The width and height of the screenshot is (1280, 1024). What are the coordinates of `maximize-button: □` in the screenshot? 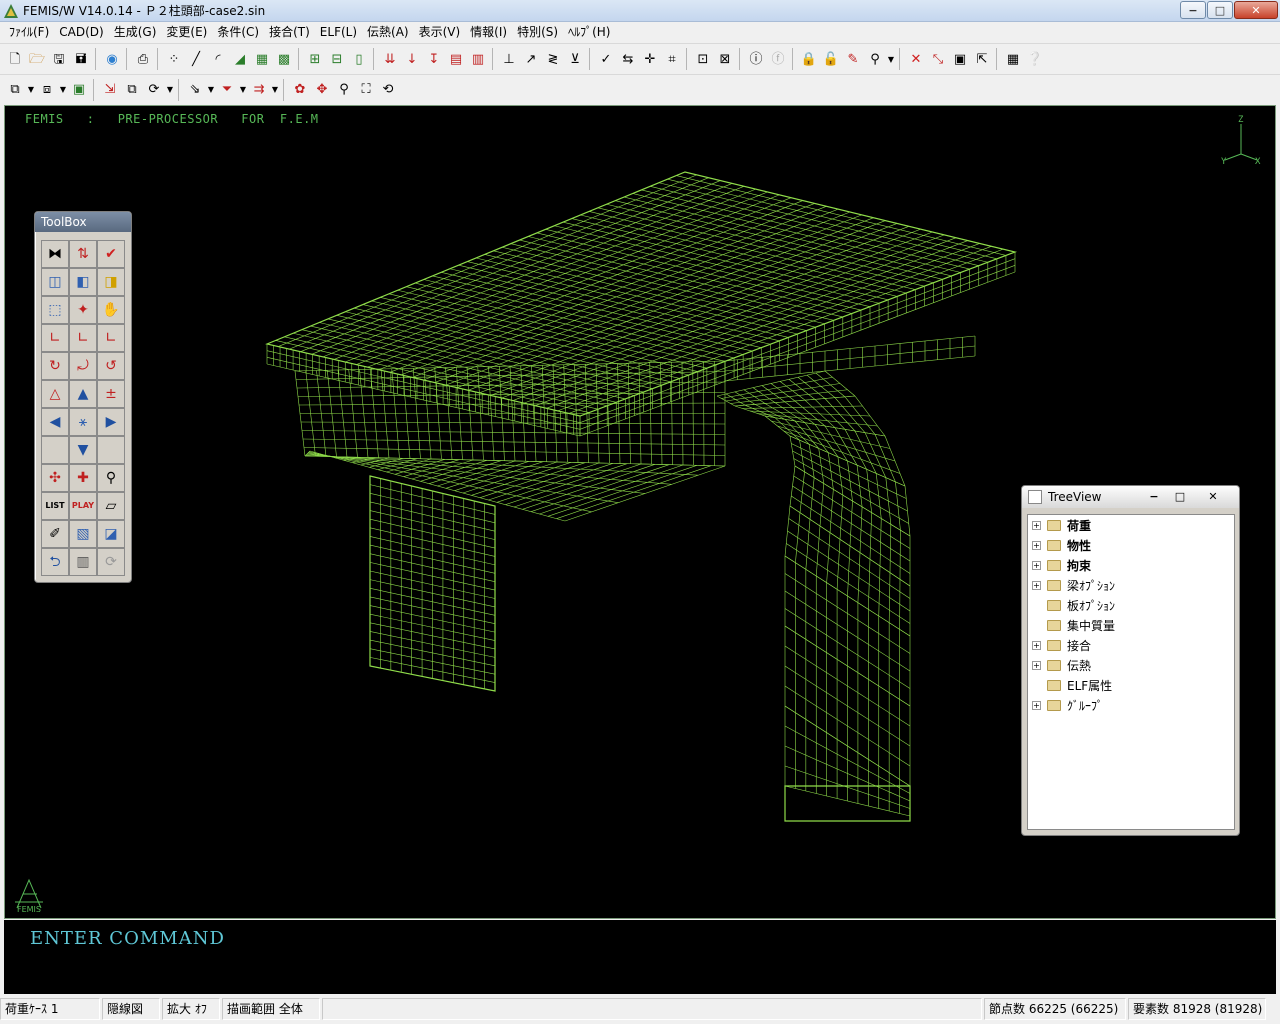 It's located at (1220, 10).